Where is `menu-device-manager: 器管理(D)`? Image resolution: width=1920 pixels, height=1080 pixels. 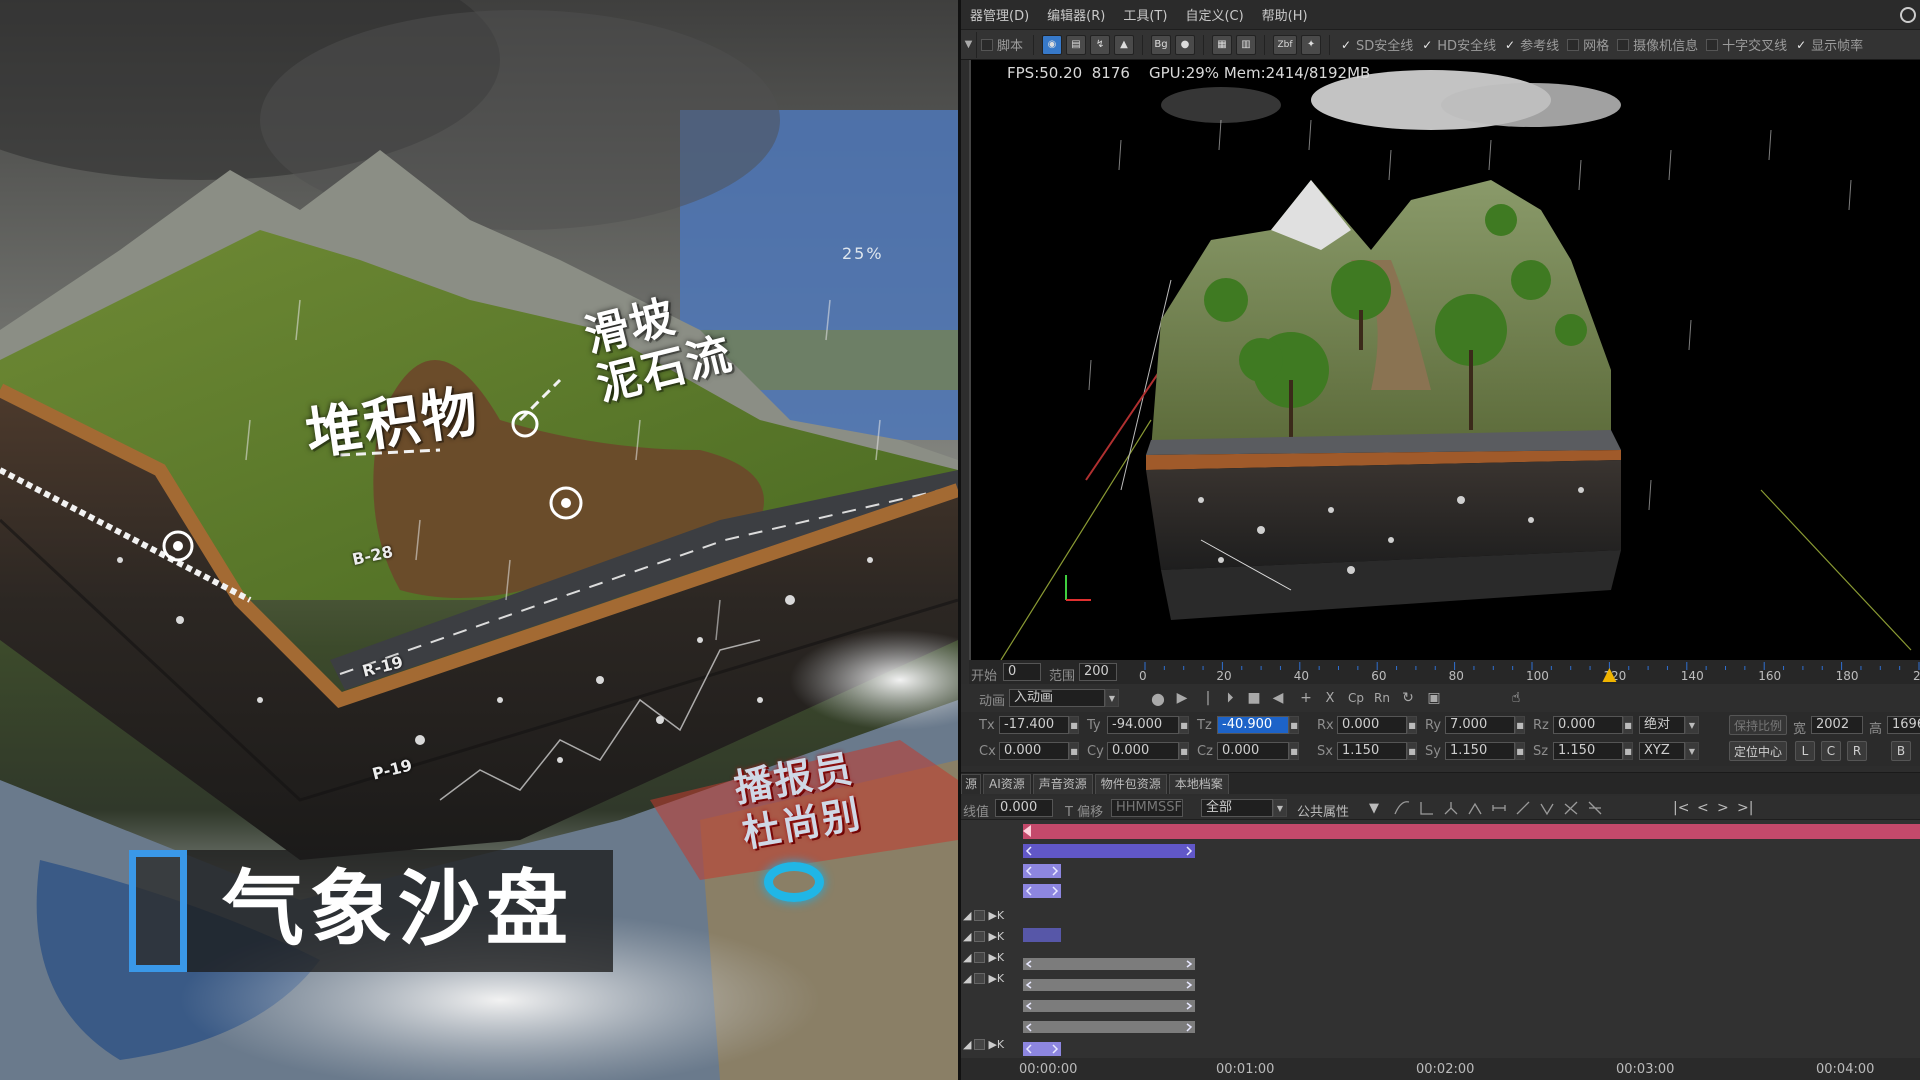 menu-device-manager: 器管理(D) is located at coordinates (999, 14).